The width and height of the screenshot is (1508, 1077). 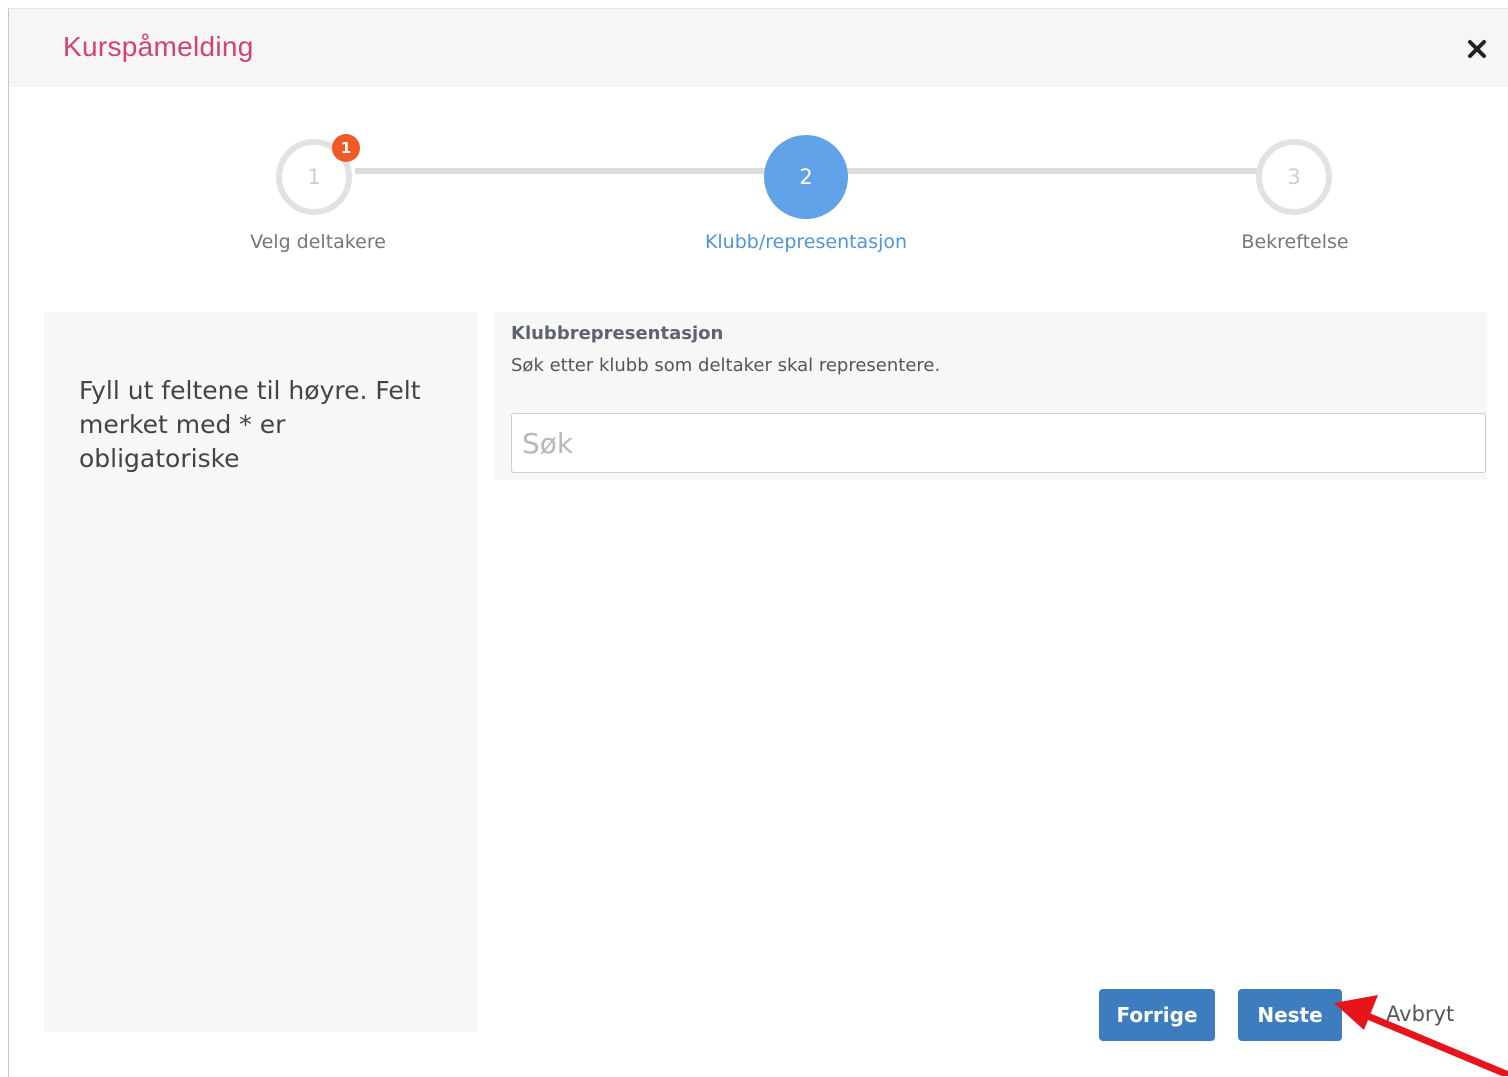 What do you see at coordinates (318, 242) in the screenshot?
I see `step-1-label: Velg deltakere` at bounding box center [318, 242].